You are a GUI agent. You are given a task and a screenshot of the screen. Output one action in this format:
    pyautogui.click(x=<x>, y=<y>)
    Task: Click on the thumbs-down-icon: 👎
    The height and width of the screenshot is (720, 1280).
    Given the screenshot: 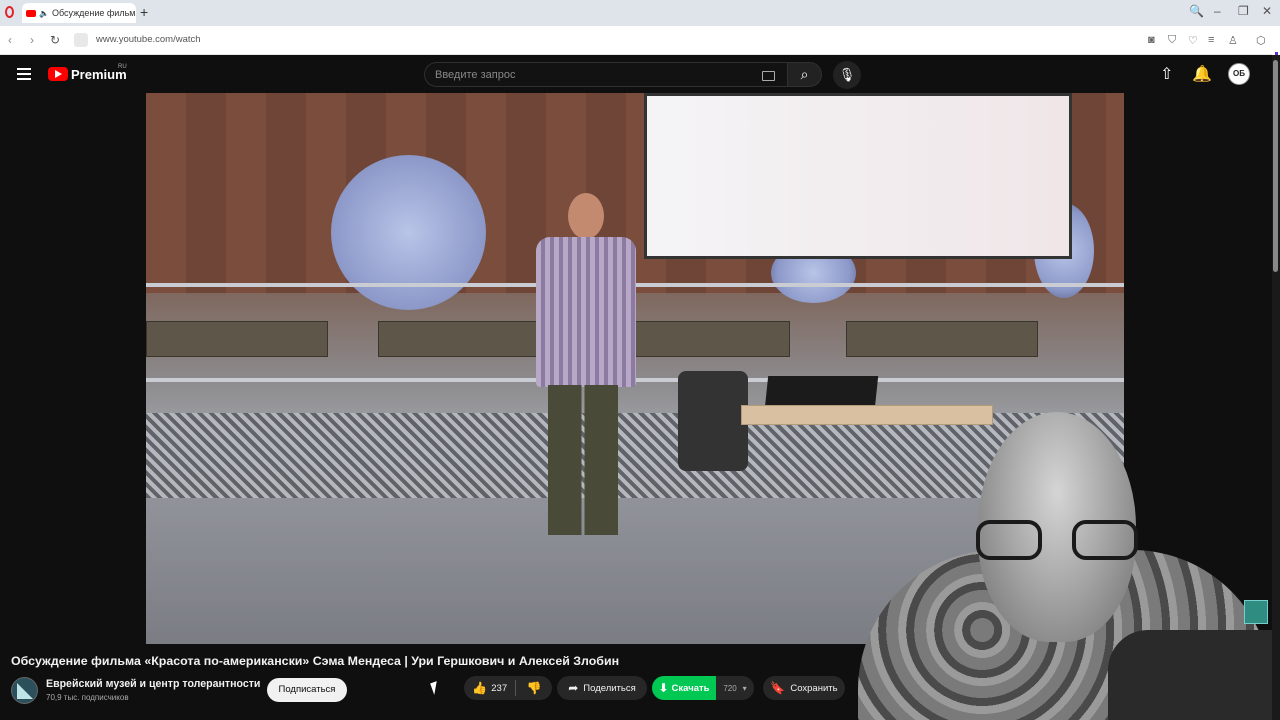 What is the action you would take?
    pyautogui.click(x=534, y=688)
    